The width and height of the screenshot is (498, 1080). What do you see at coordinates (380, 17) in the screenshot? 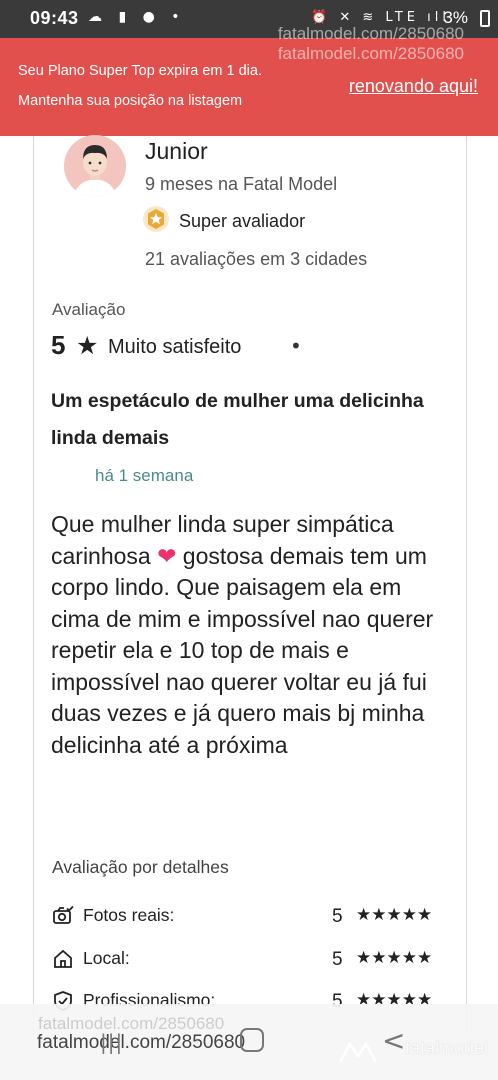
I see `system-icons: ⏰ ✕ ≋ LTE ıll` at bounding box center [380, 17].